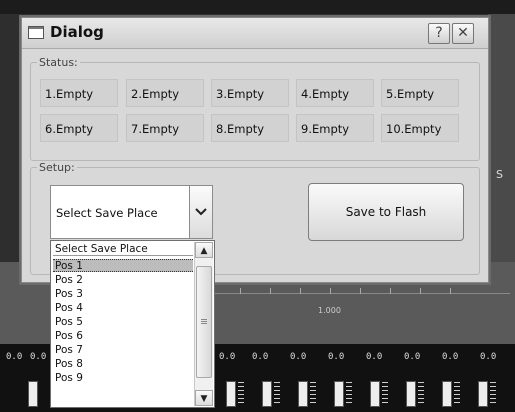 The height and width of the screenshot is (412, 515). I want to click on scrollbar-thumb, so click(204, 322).